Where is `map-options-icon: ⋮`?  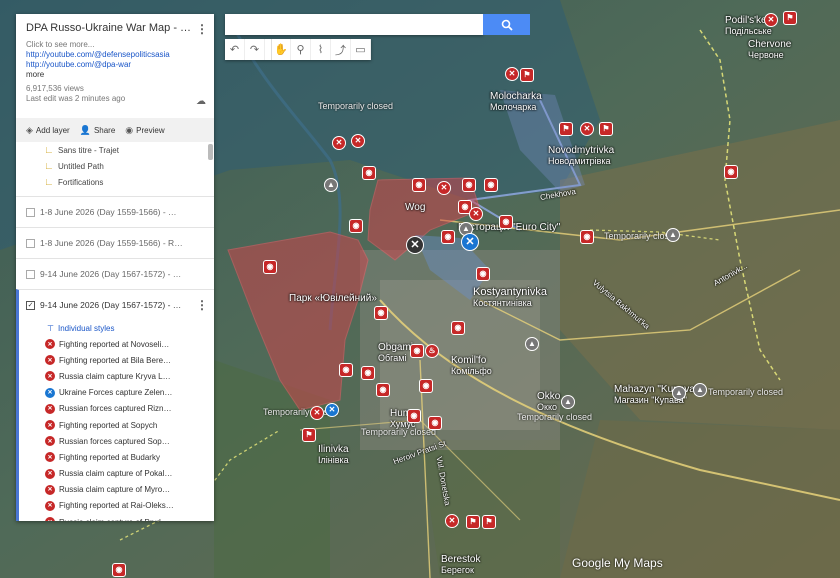
map-options-icon: ⋮ is located at coordinates (202, 29).